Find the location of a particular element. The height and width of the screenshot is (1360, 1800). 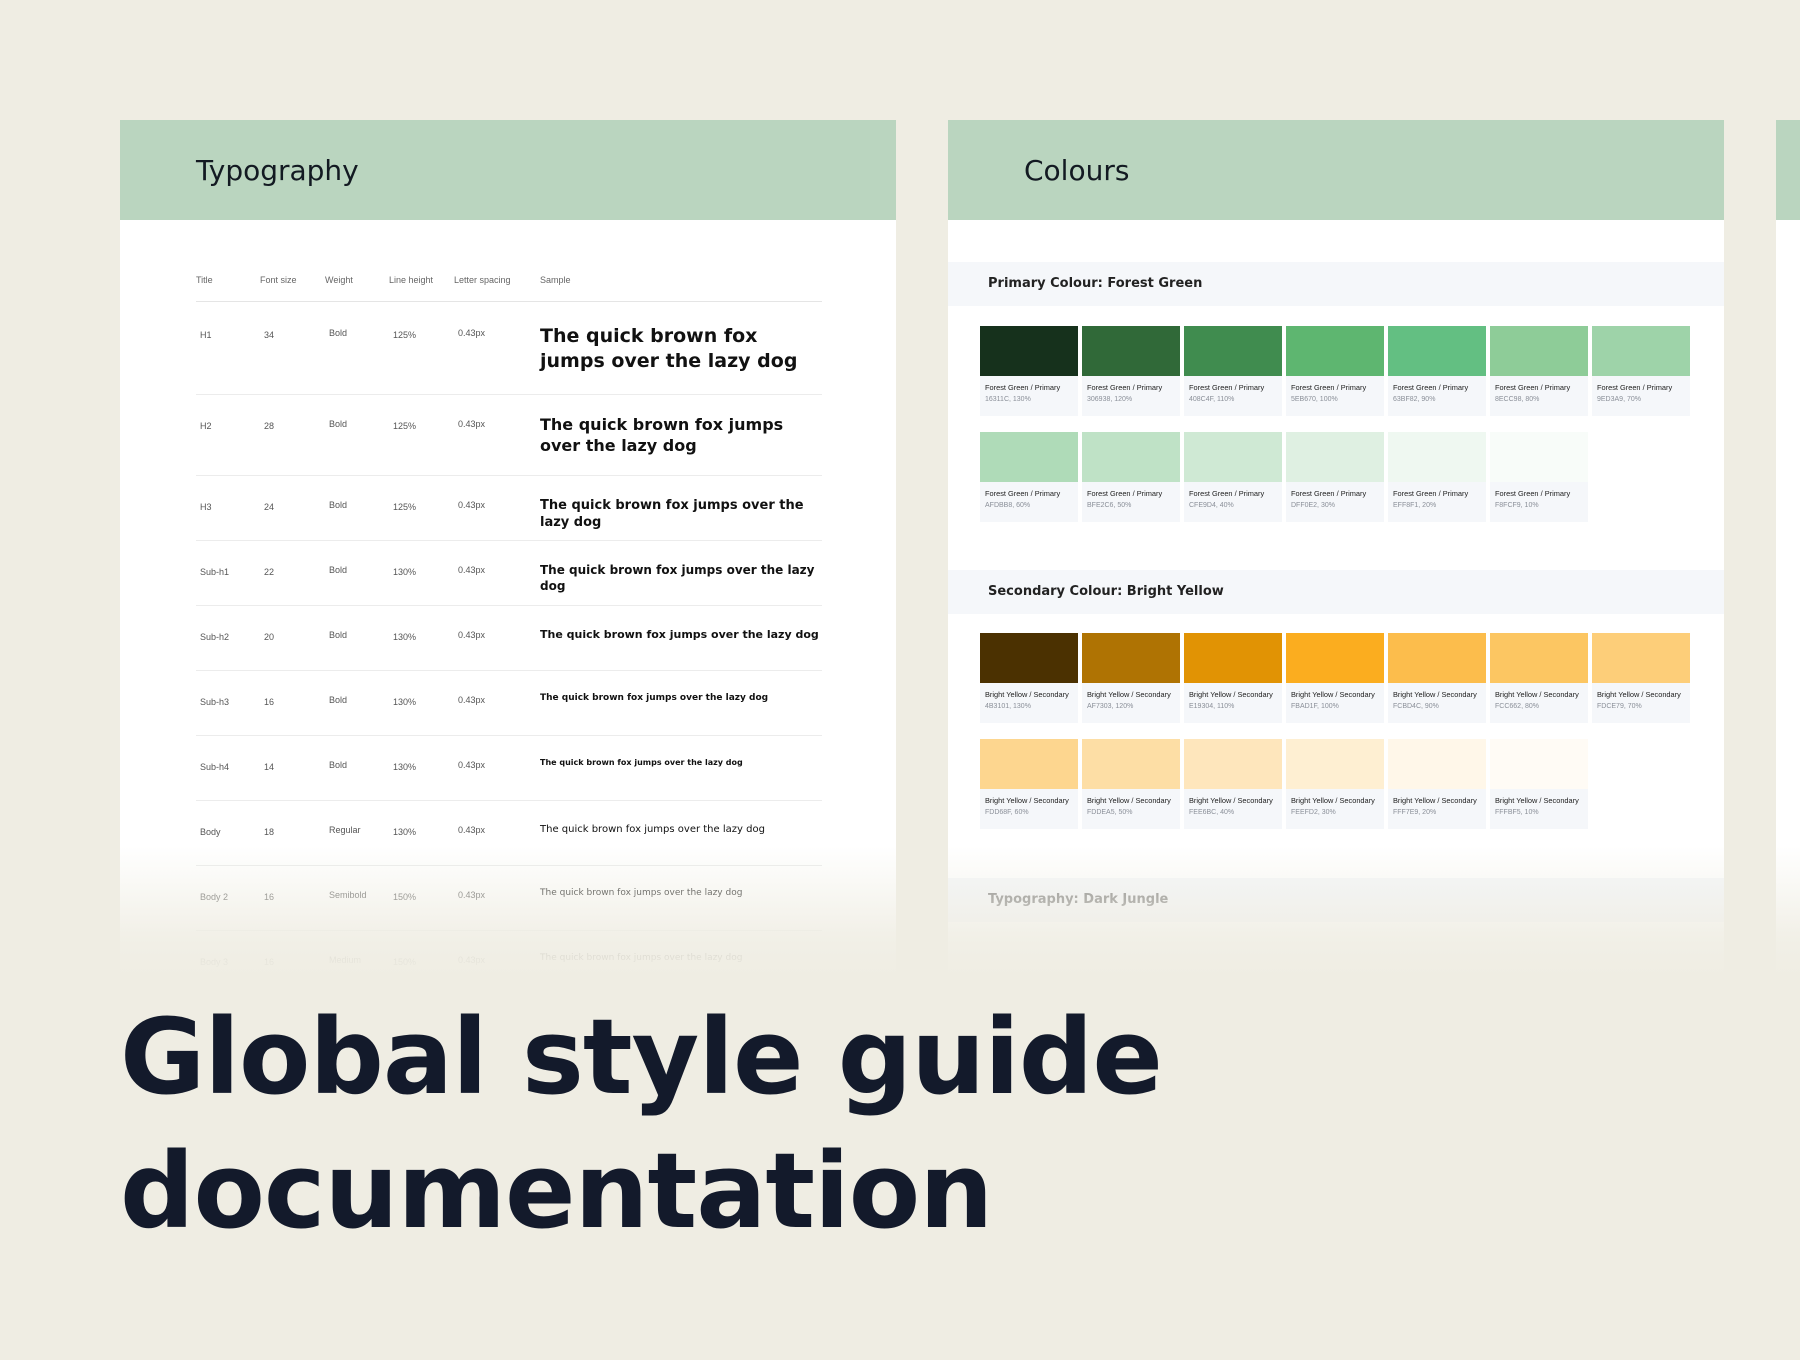

swatch-hex: AFDBB8, 60% is located at coordinates (1008, 505).